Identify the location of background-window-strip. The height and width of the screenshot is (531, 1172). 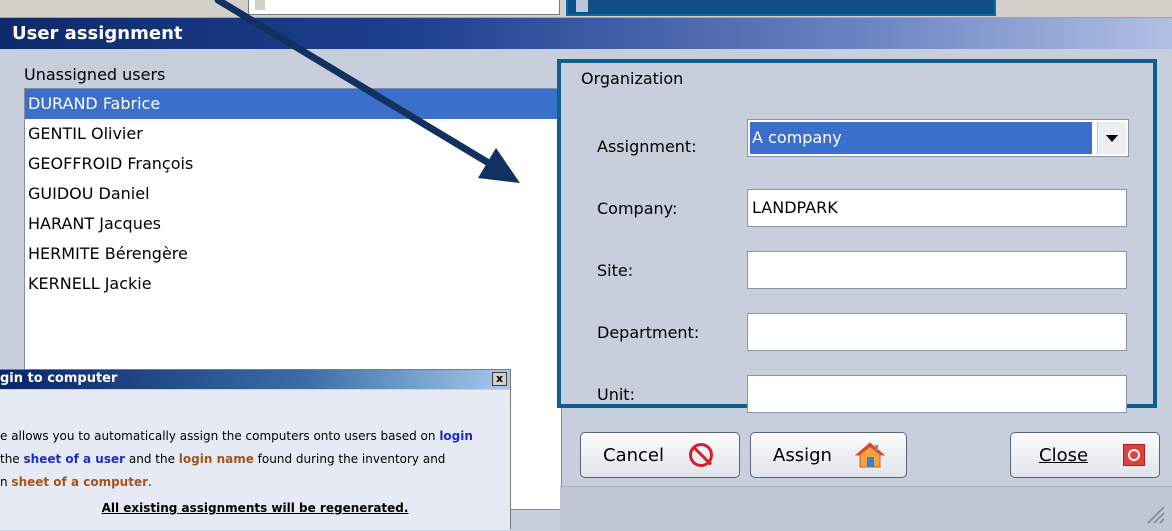
(586, 9).